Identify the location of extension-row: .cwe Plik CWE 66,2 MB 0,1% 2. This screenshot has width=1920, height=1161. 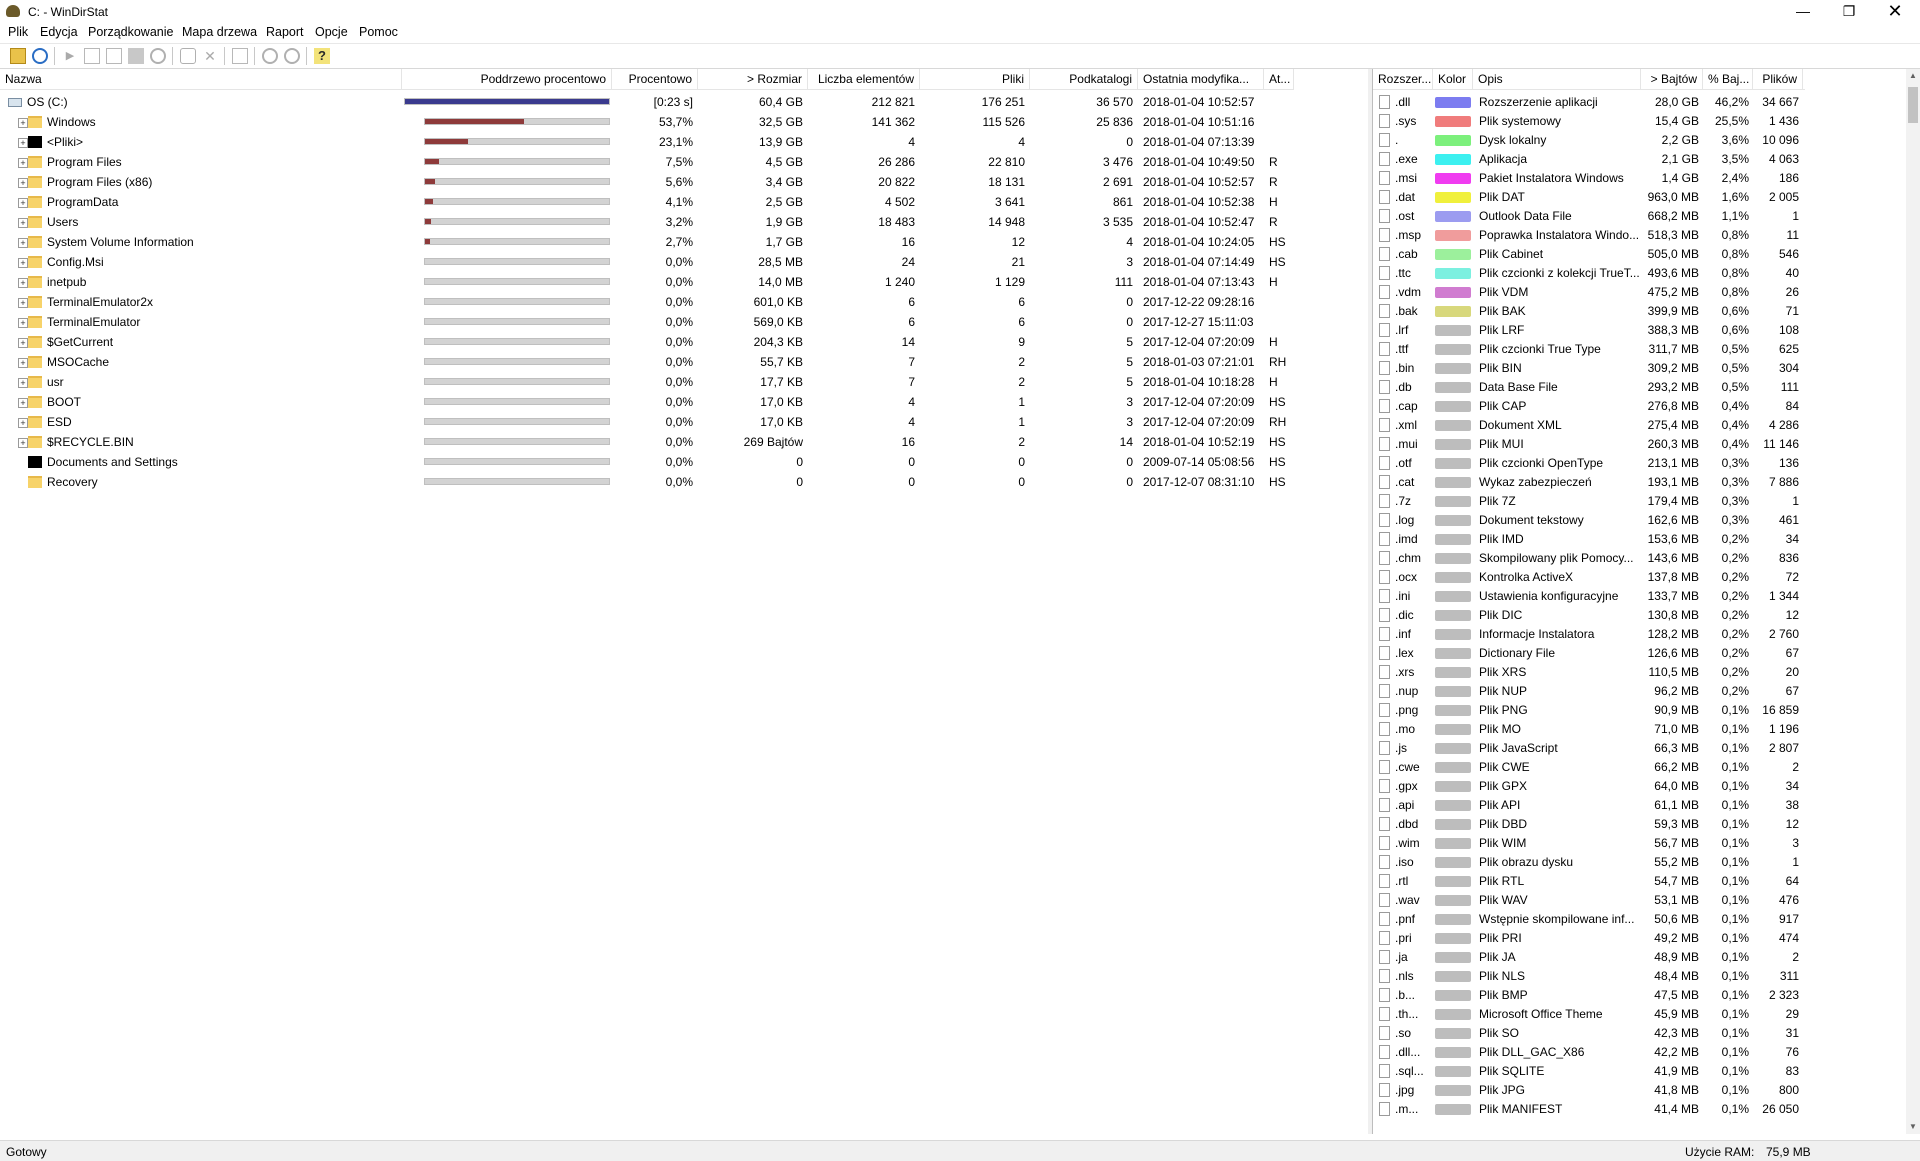
(1646, 767).